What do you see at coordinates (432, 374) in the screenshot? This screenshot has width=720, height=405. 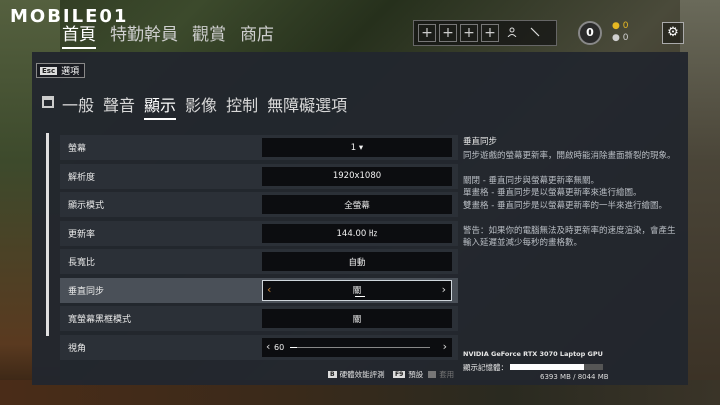 I see `key-hint` at bounding box center [432, 374].